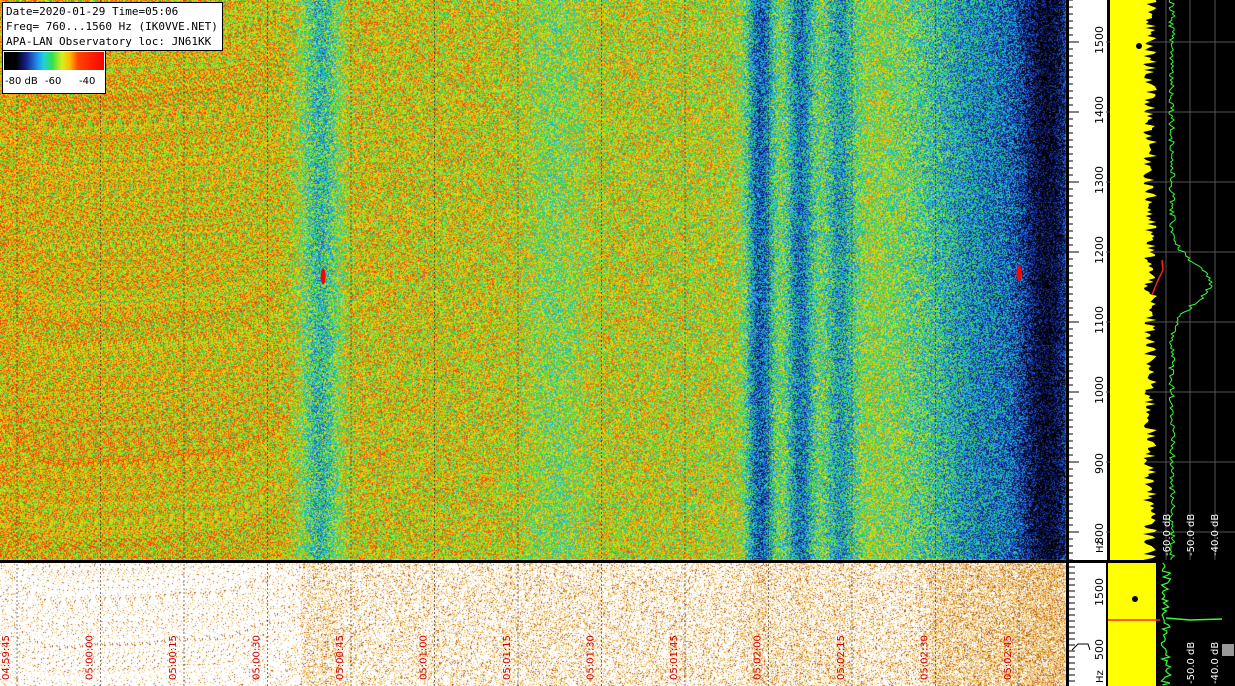 The height and width of the screenshot is (686, 1235). I want to click on time-tick-label: 05:01:30, so click(591, 657).